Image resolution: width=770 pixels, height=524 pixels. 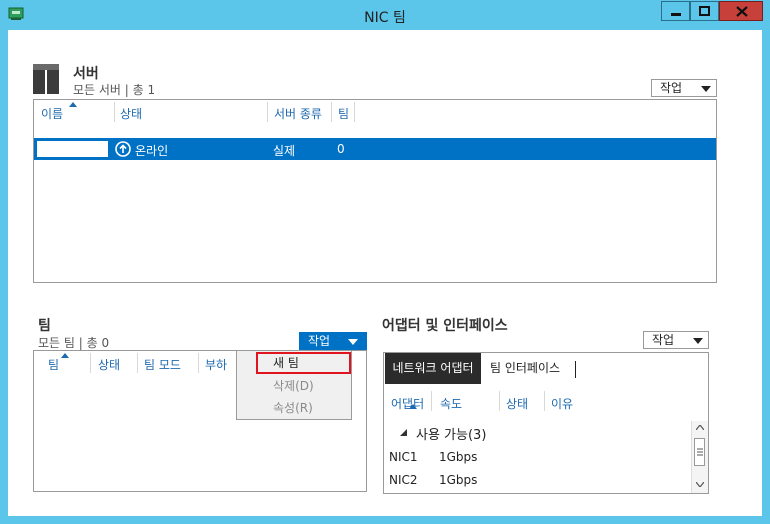 I want to click on close-button, so click(x=741, y=11).